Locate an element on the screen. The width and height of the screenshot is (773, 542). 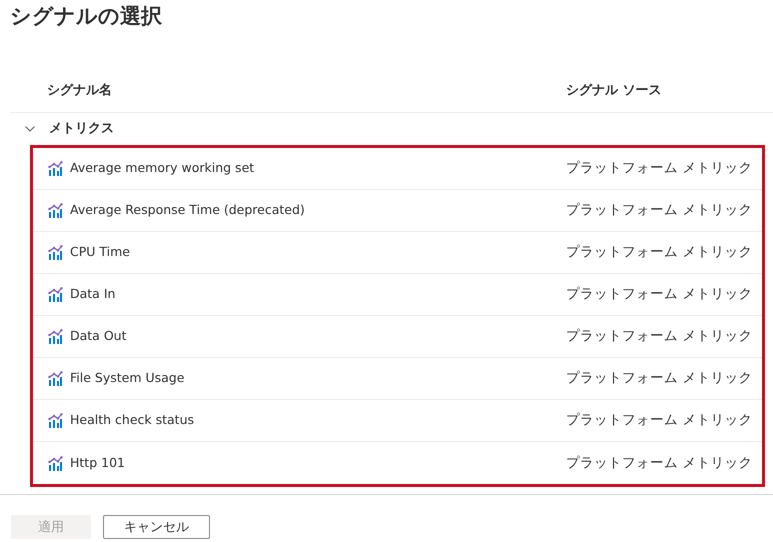
signal-name: Data In is located at coordinates (93, 294).